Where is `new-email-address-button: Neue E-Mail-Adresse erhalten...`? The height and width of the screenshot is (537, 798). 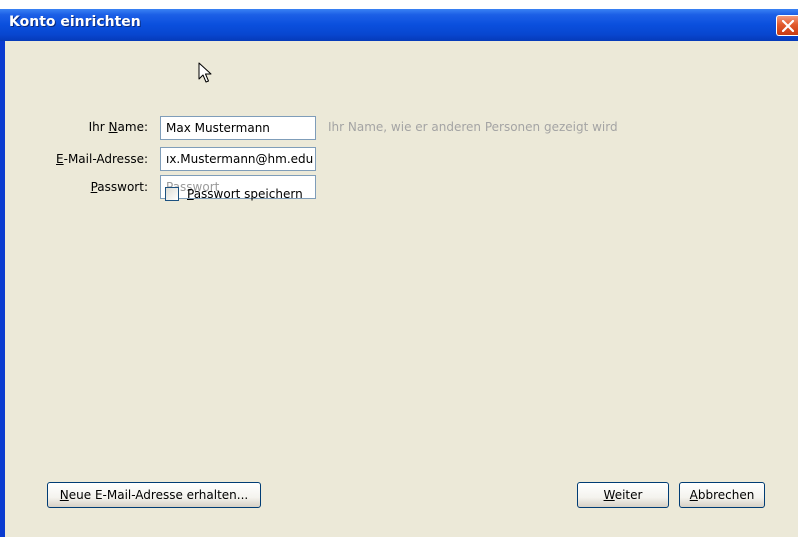
new-email-address-button: Neue E-Mail-Adresse erhalten... is located at coordinates (154, 495).